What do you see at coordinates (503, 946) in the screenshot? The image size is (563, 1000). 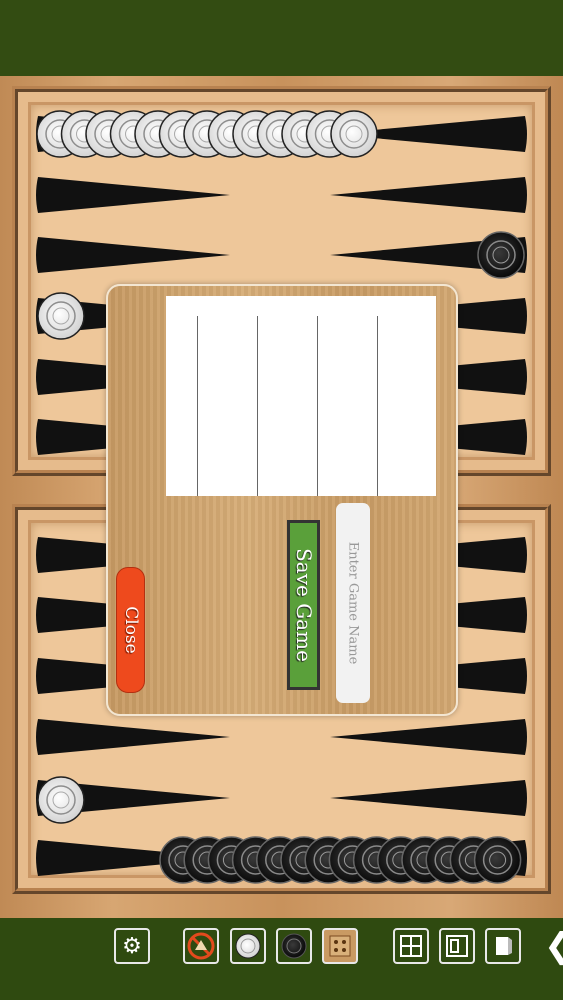 I see `door-icon` at bounding box center [503, 946].